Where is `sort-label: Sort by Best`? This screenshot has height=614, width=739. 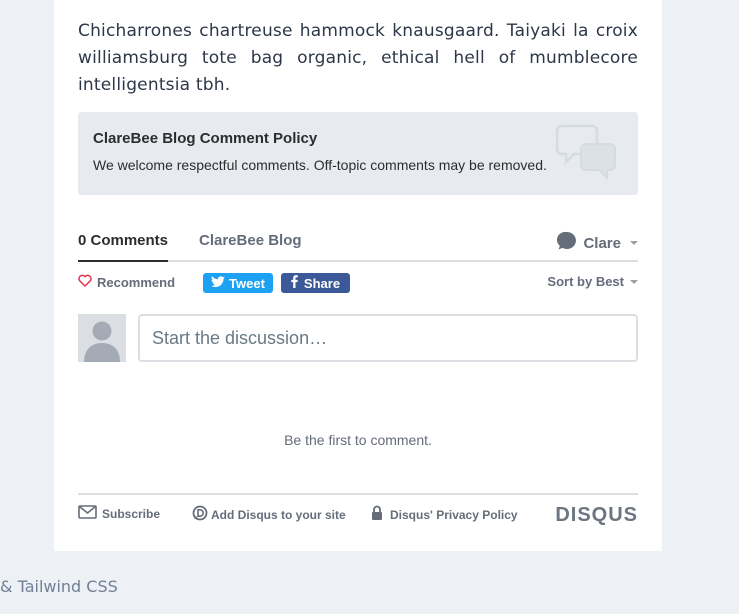 sort-label: Sort by Best is located at coordinates (585, 281).